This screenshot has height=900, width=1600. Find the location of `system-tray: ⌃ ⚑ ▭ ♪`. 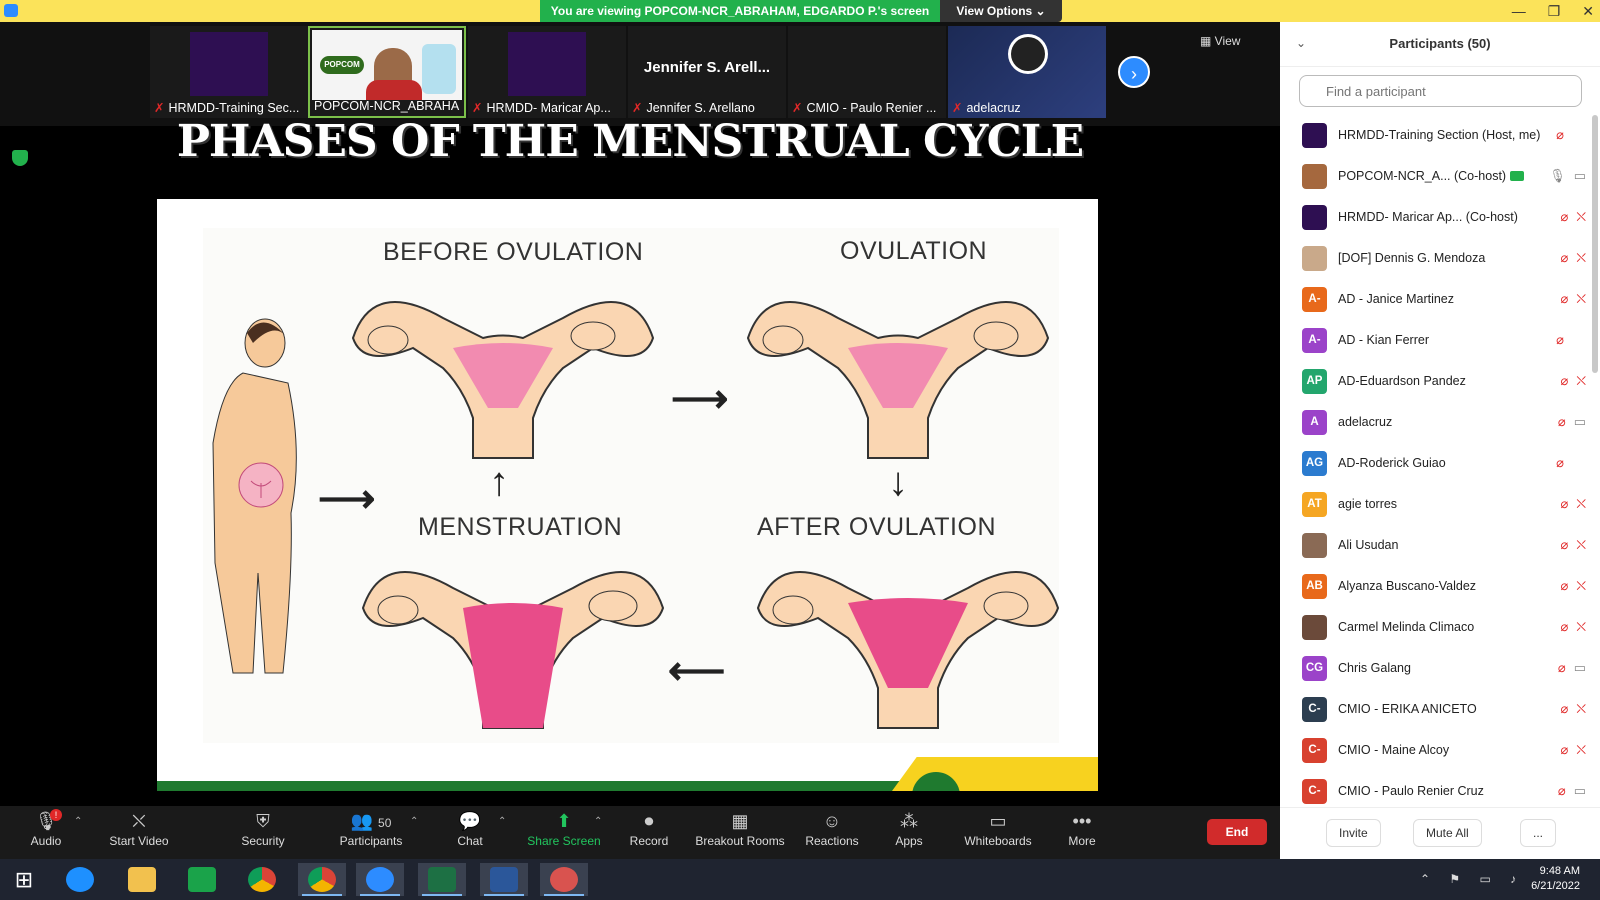

system-tray: ⌃ ⚑ ▭ ♪ is located at coordinates (1472, 879).